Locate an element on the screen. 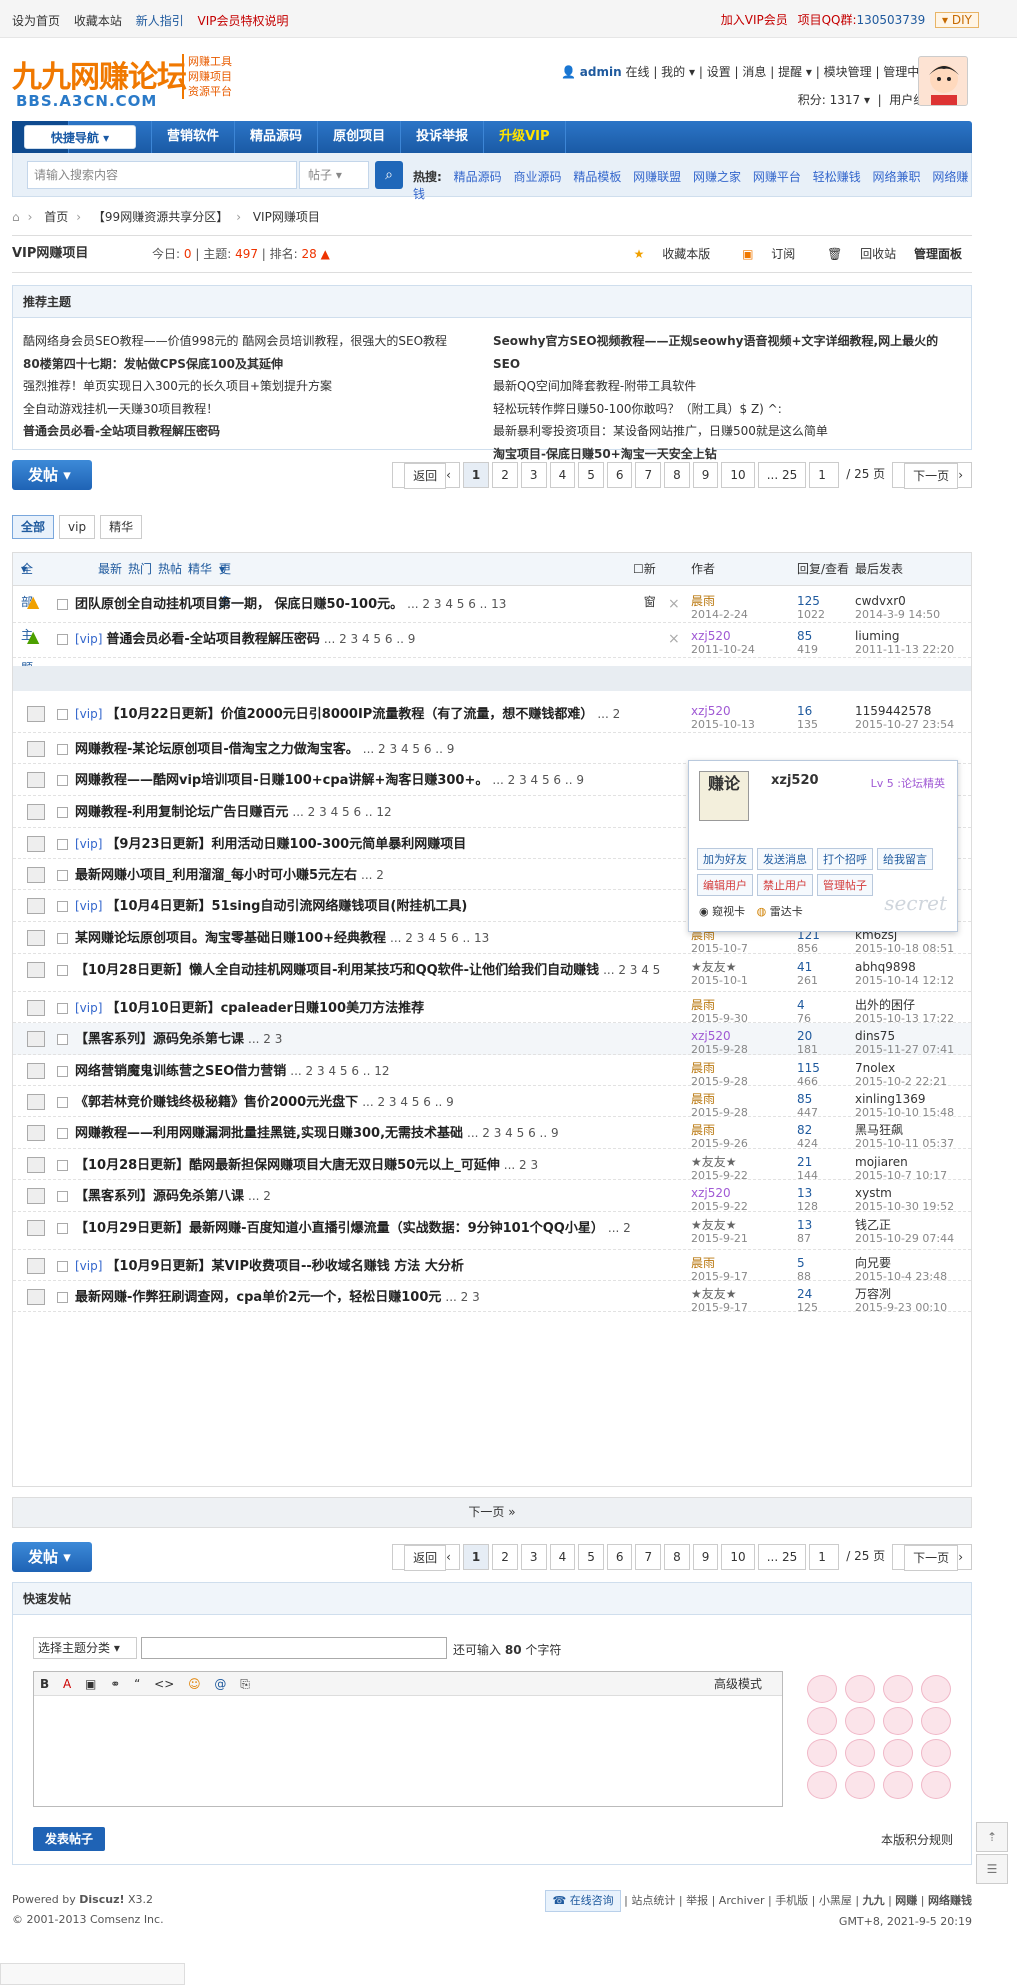  page-input: 1 is located at coordinates (824, 1557).